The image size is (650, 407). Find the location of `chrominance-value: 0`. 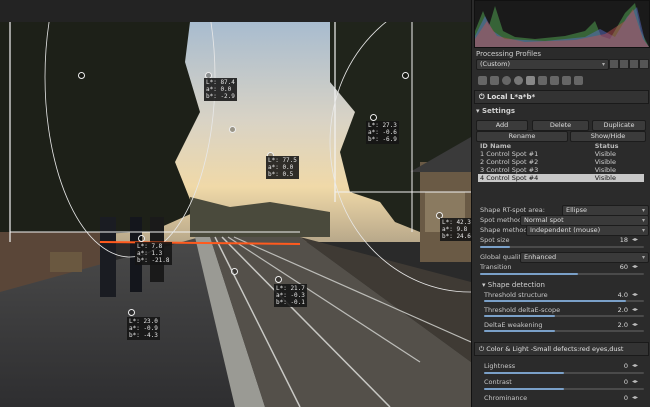

chrominance-value: 0 is located at coordinates (615, 398).